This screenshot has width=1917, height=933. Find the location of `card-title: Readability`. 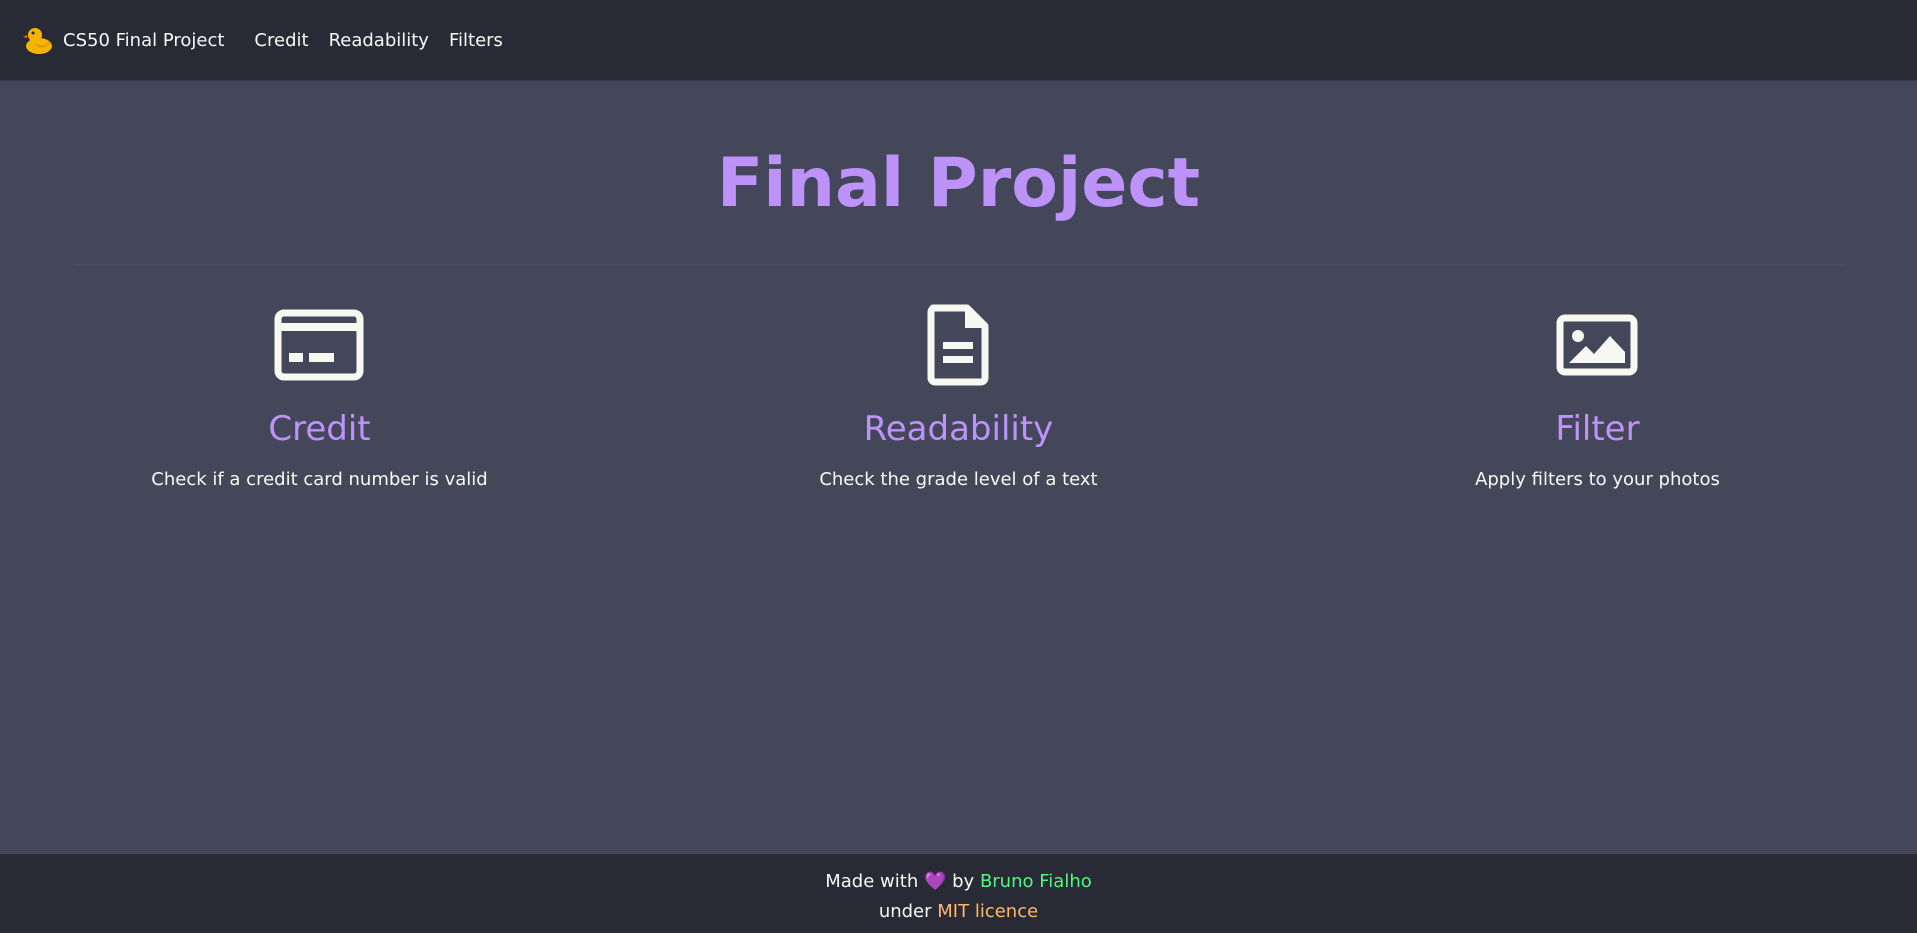

card-title: Readability is located at coordinates (958, 429).